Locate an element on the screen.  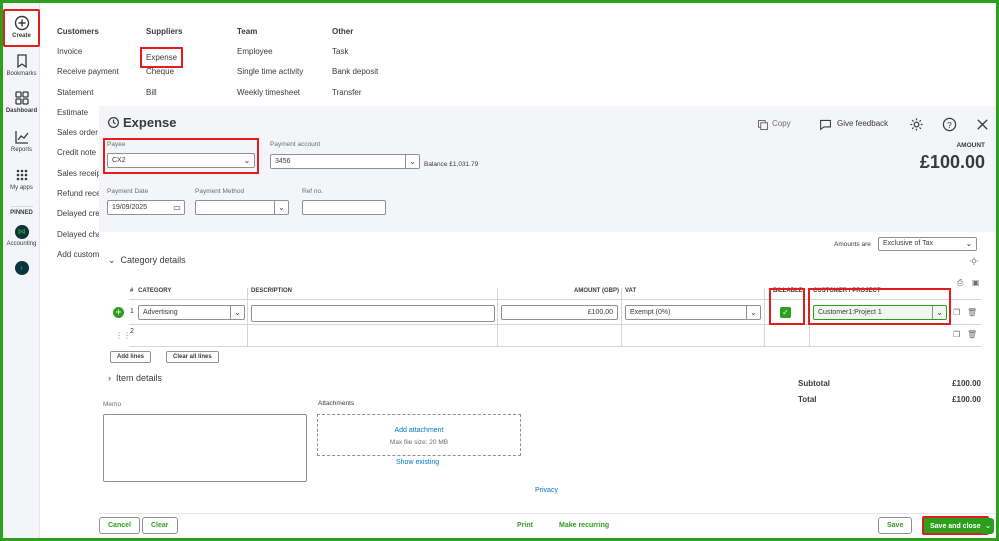
col-header-num: # is located at coordinates (132, 291).